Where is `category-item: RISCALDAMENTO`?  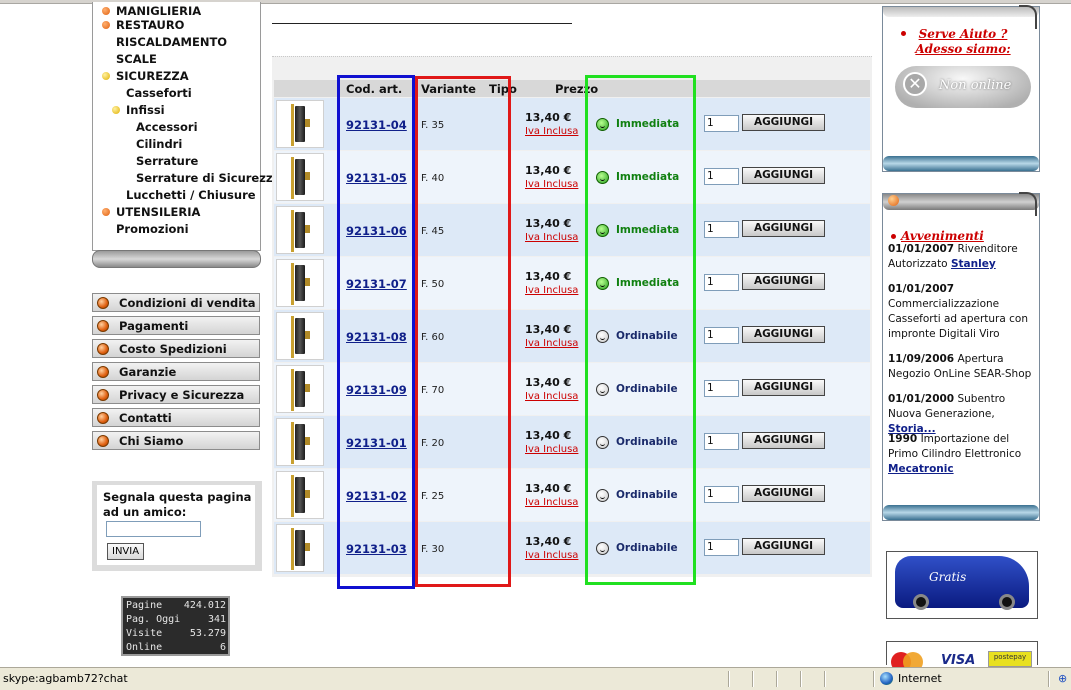 category-item: RISCALDAMENTO is located at coordinates (171, 42).